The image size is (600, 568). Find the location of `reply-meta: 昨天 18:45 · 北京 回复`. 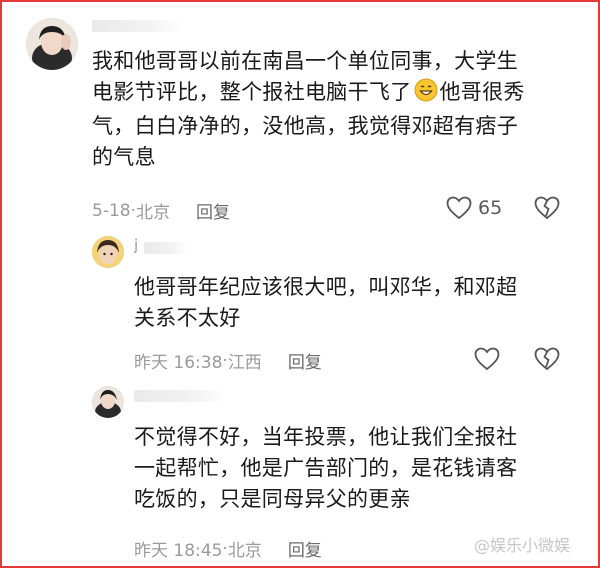

reply-meta: 昨天 18:45 · 北京 回复 is located at coordinates (228, 549).